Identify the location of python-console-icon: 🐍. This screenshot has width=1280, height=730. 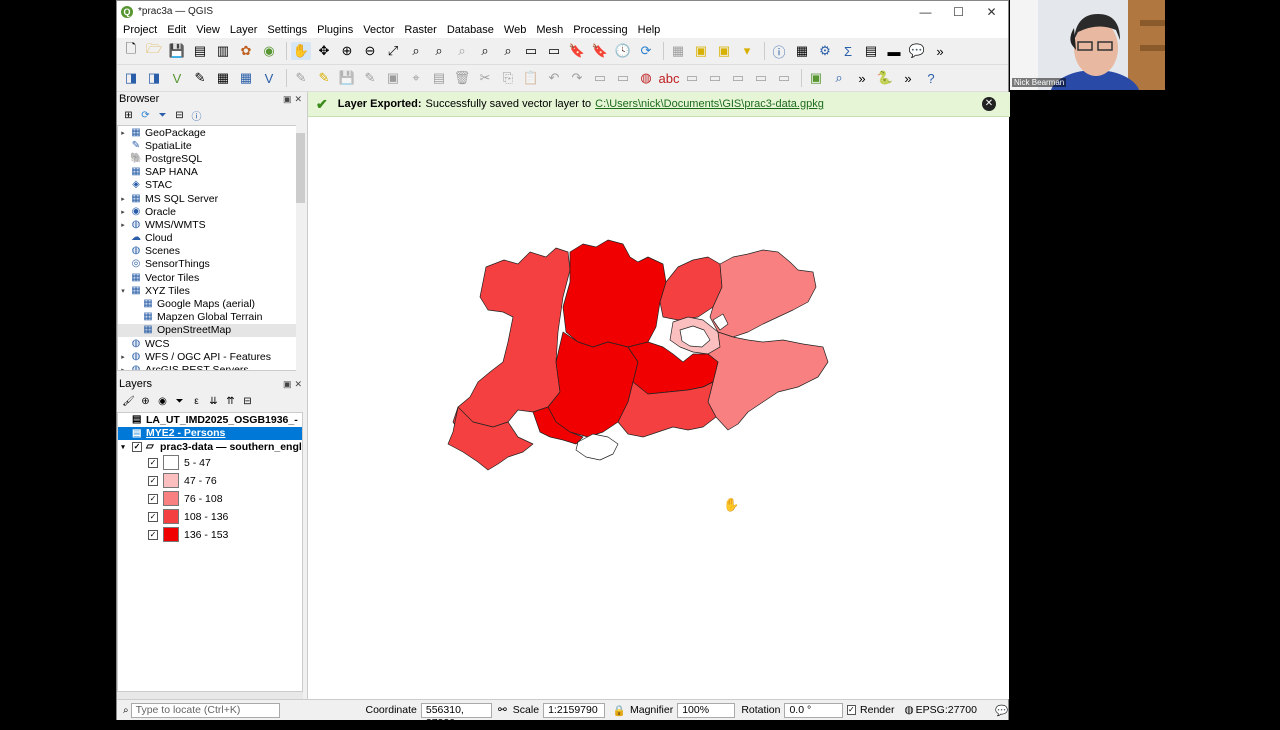
(885, 78).